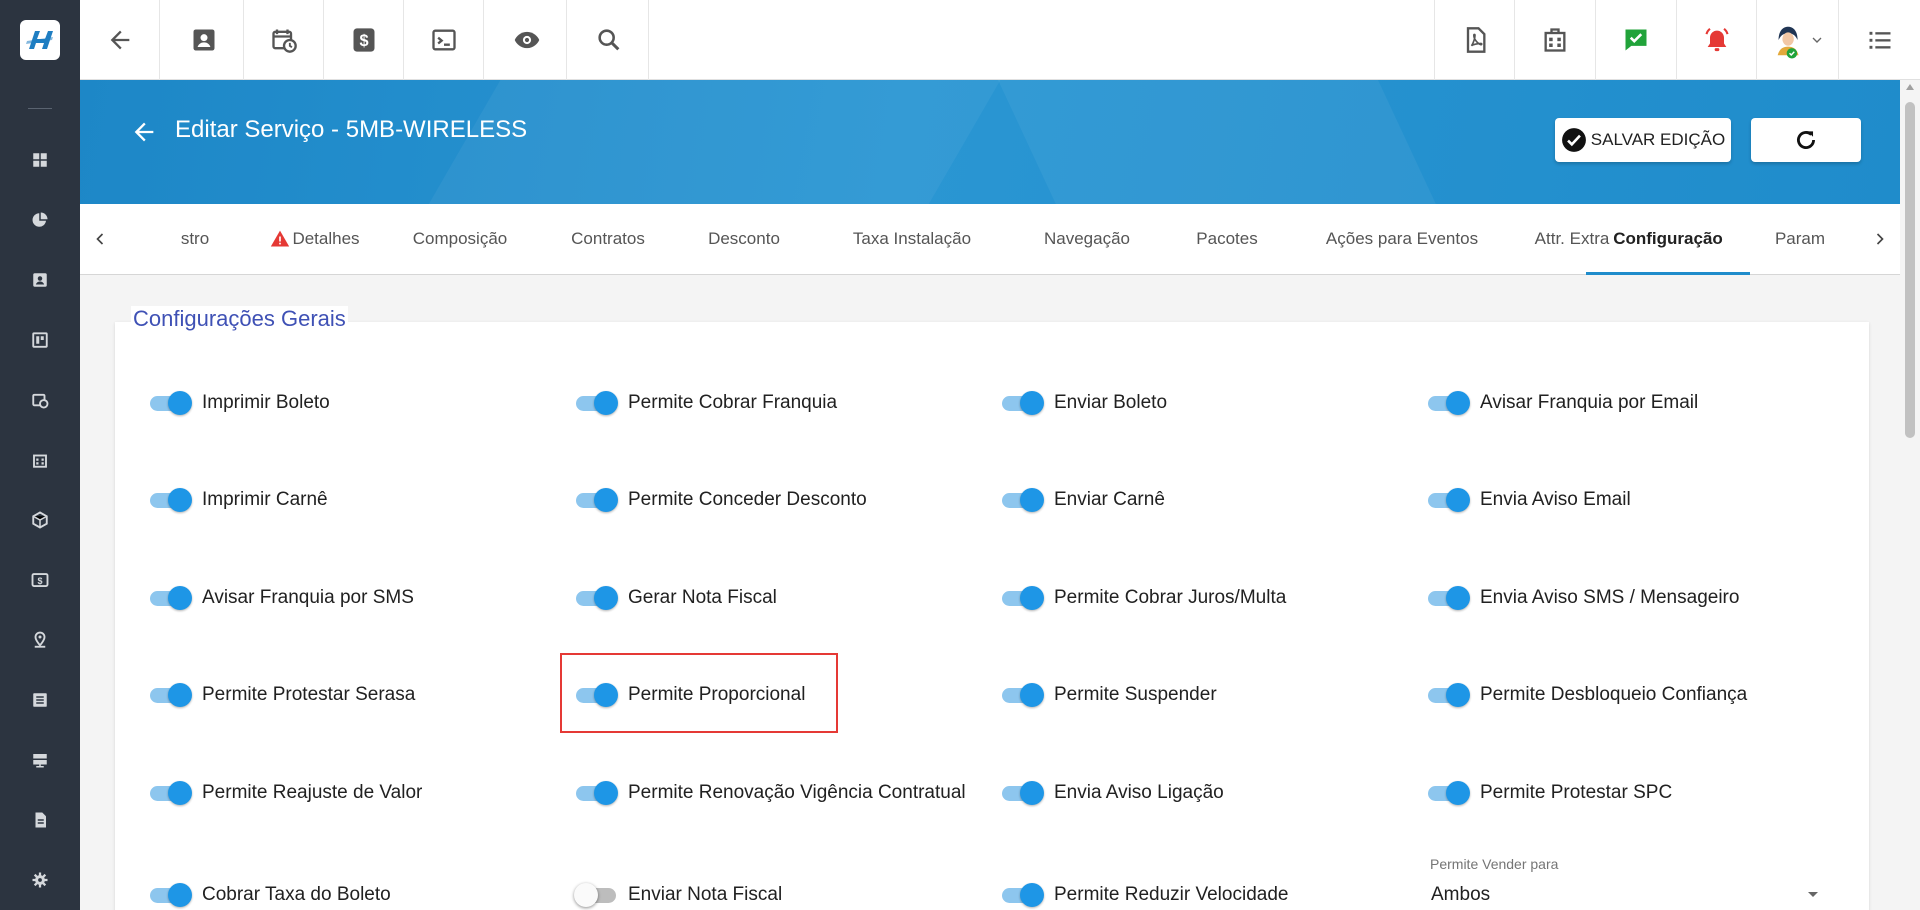 The height and width of the screenshot is (910, 1920). Describe the element at coordinates (1800, 239) in the screenshot. I see `tab-parametros: Param` at that location.